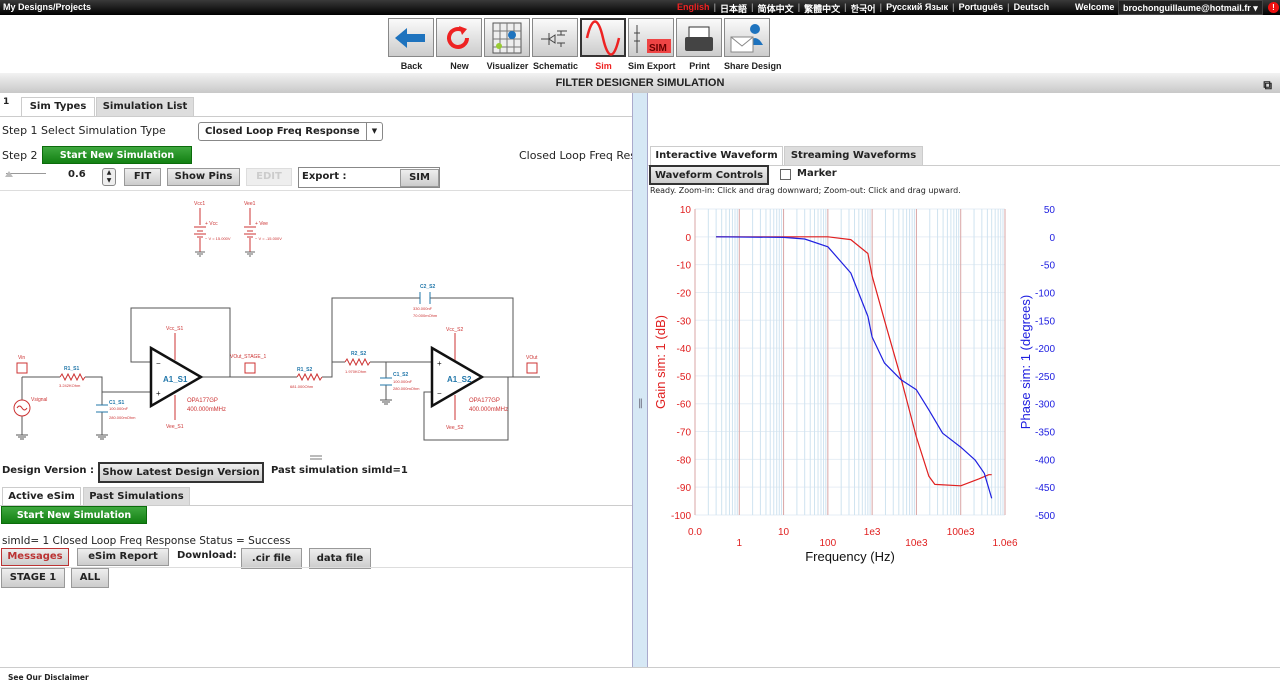  Describe the element at coordinates (459, 44) in the screenshot. I see `toolbar-new-button: New` at that location.